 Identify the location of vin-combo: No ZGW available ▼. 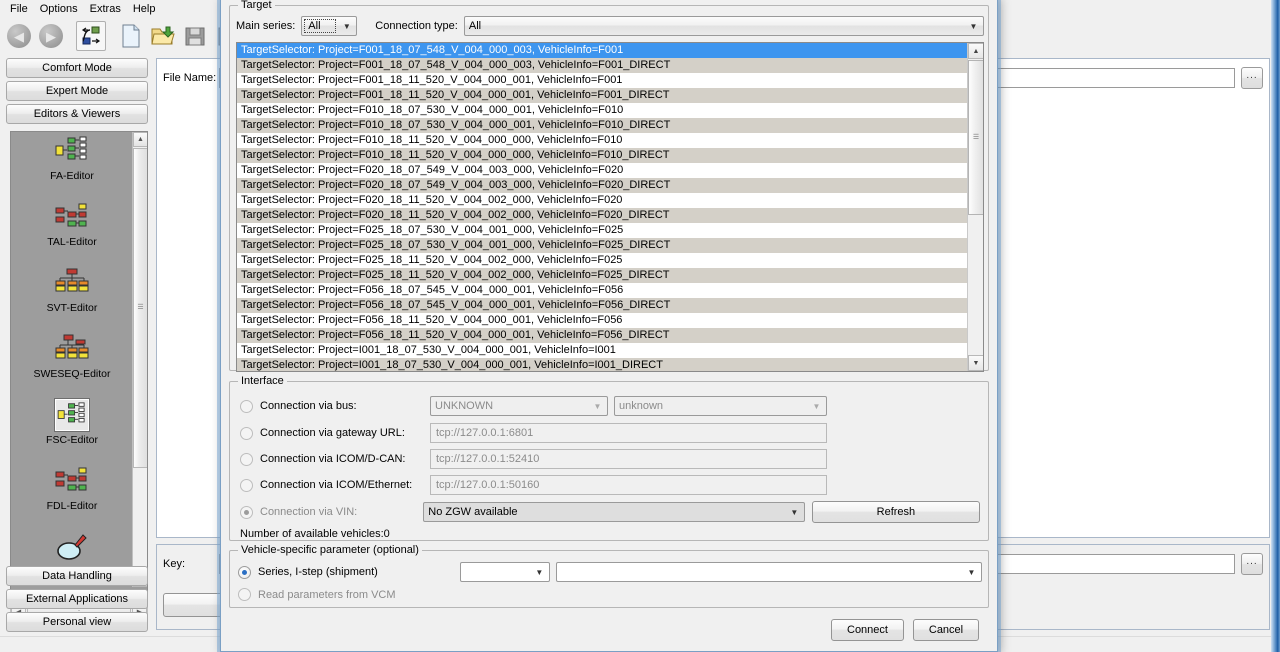
(614, 512).